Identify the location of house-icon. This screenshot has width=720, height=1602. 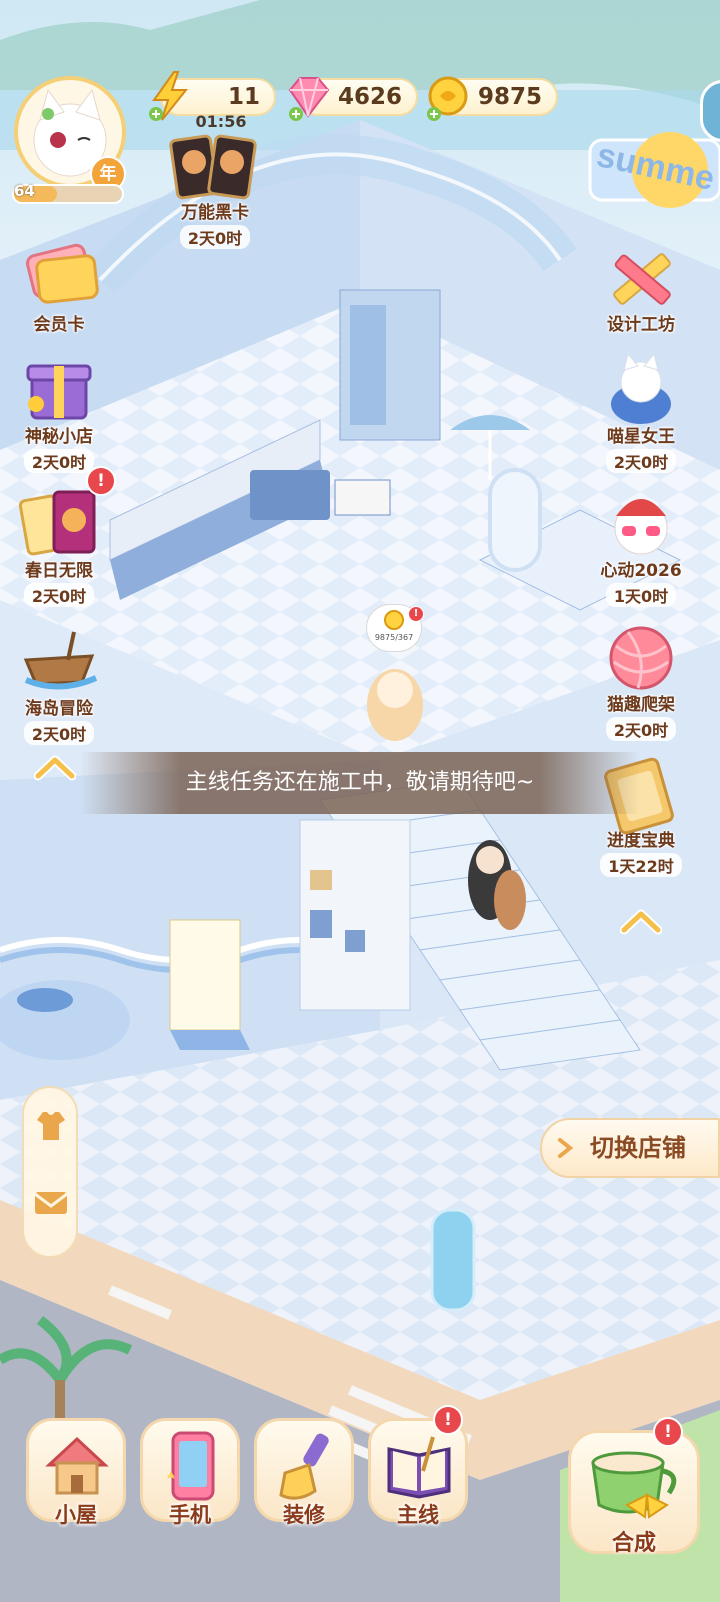
(77, 1465).